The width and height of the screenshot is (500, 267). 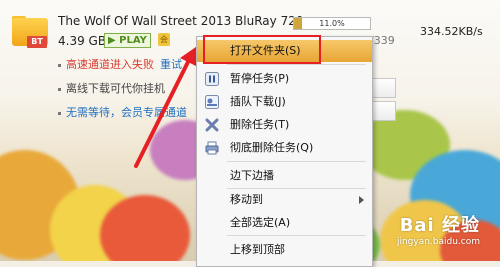 What do you see at coordinates (284, 125) in the screenshot?
I see `menu-item-delete: 删除任务(T)` at bounding box center [284, 125].